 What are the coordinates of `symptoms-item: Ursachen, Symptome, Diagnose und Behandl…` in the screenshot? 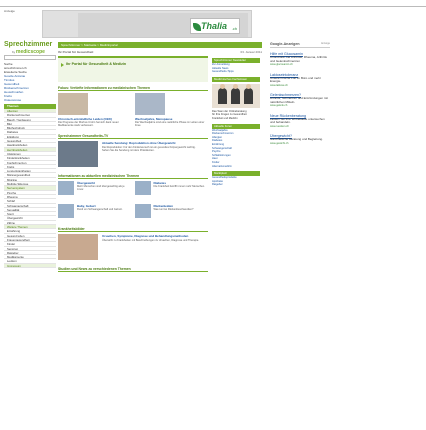 It's located at (133, 249).